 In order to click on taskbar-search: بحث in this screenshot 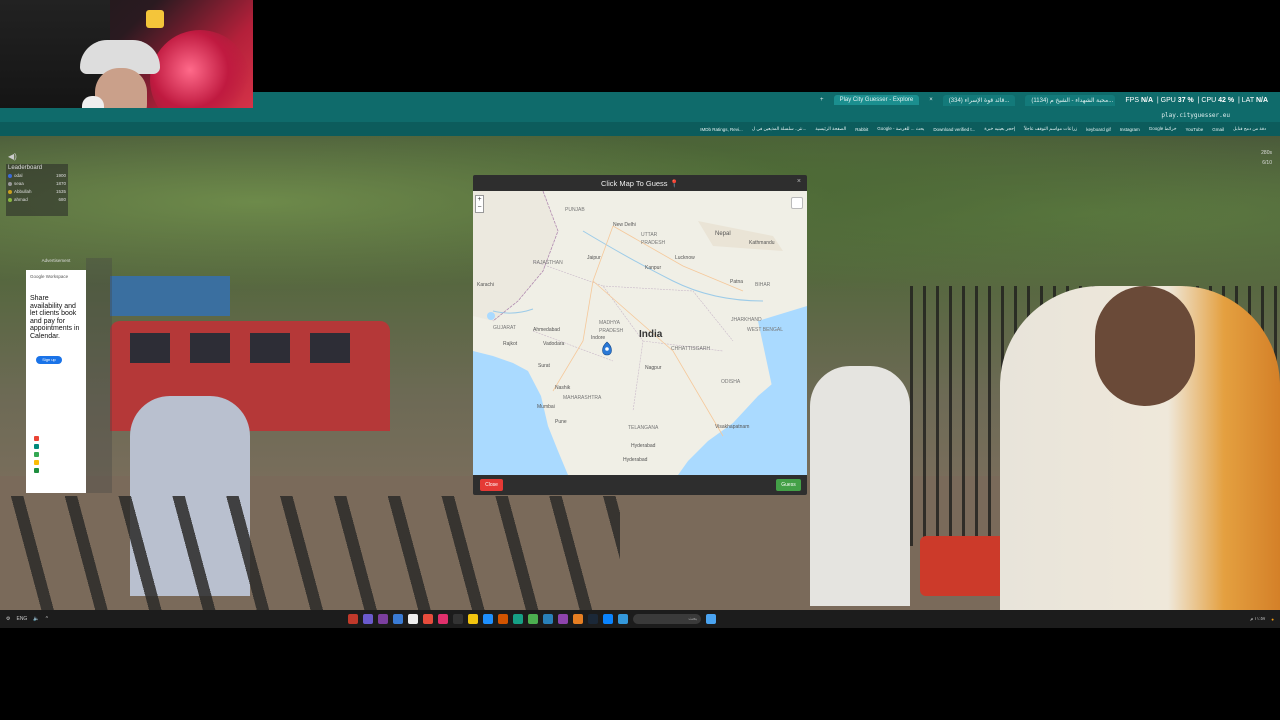, I will do `click(667, 619)`.